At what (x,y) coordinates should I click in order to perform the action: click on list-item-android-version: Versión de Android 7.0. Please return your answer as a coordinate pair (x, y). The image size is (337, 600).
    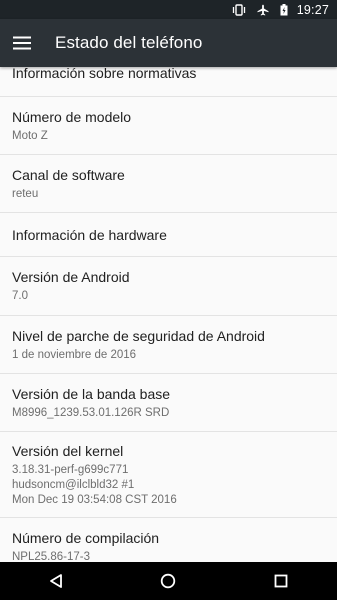
    Looking at the image, I should click on (168, 286).